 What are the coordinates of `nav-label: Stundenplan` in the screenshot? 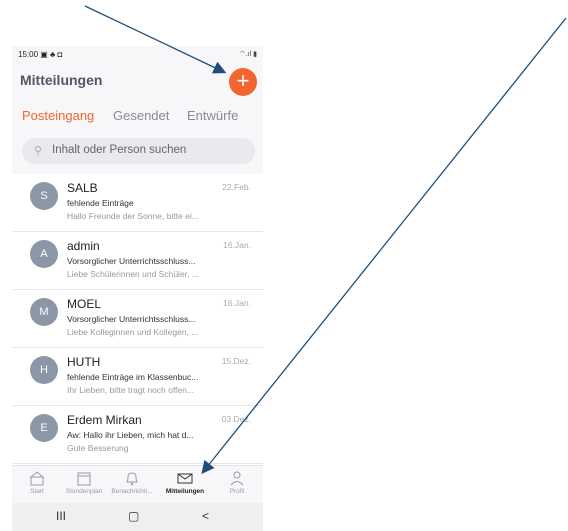 It's located at (84, 491).